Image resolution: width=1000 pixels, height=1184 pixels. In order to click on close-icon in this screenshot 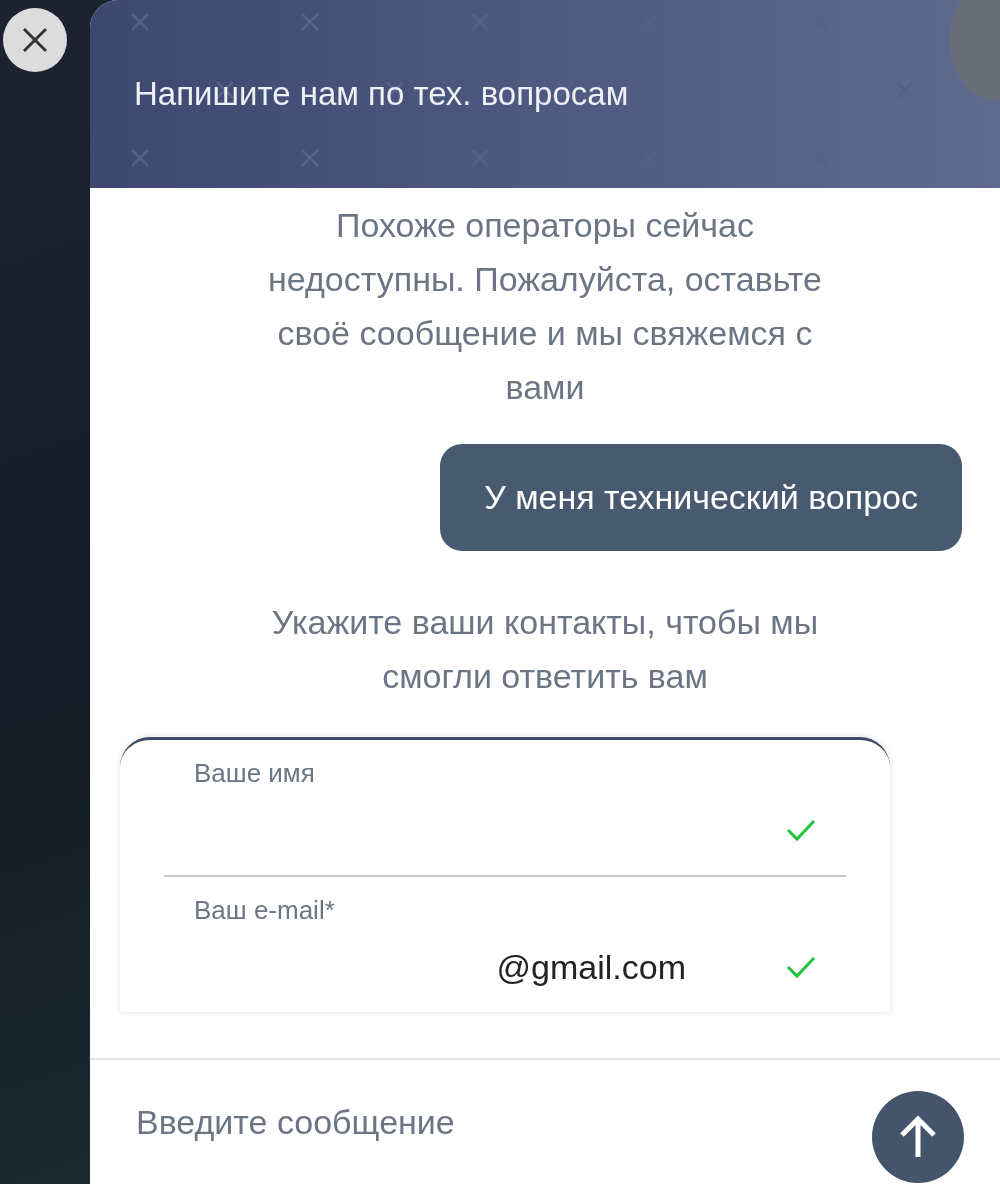, I will do `click(35, 40)`.